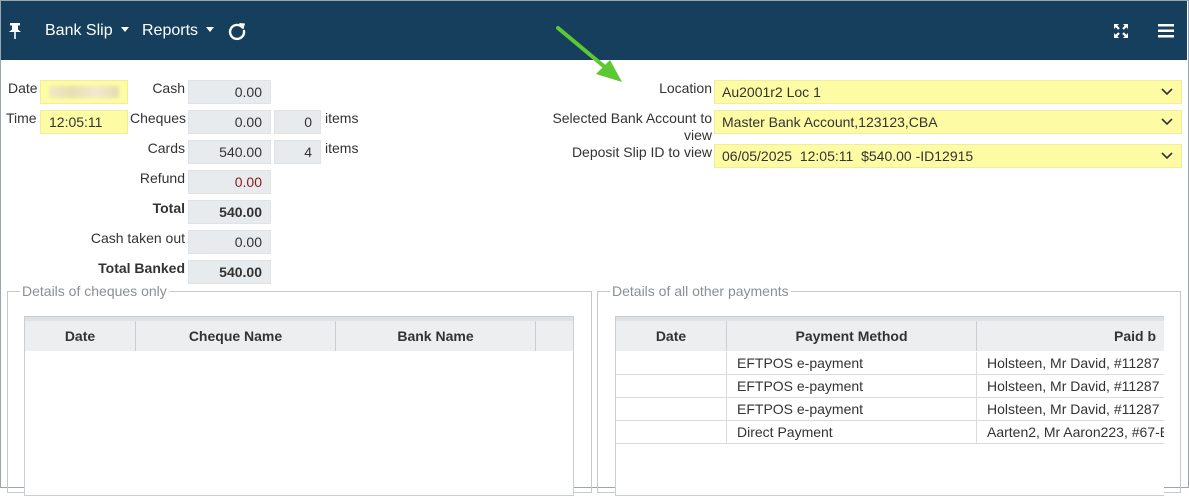 The image size is (1189, 496). What do you see at coordinates (700, 291) in the screenshot?
I see `payments-group-legend: Details of all other payments` at bounding box center [700, 291].